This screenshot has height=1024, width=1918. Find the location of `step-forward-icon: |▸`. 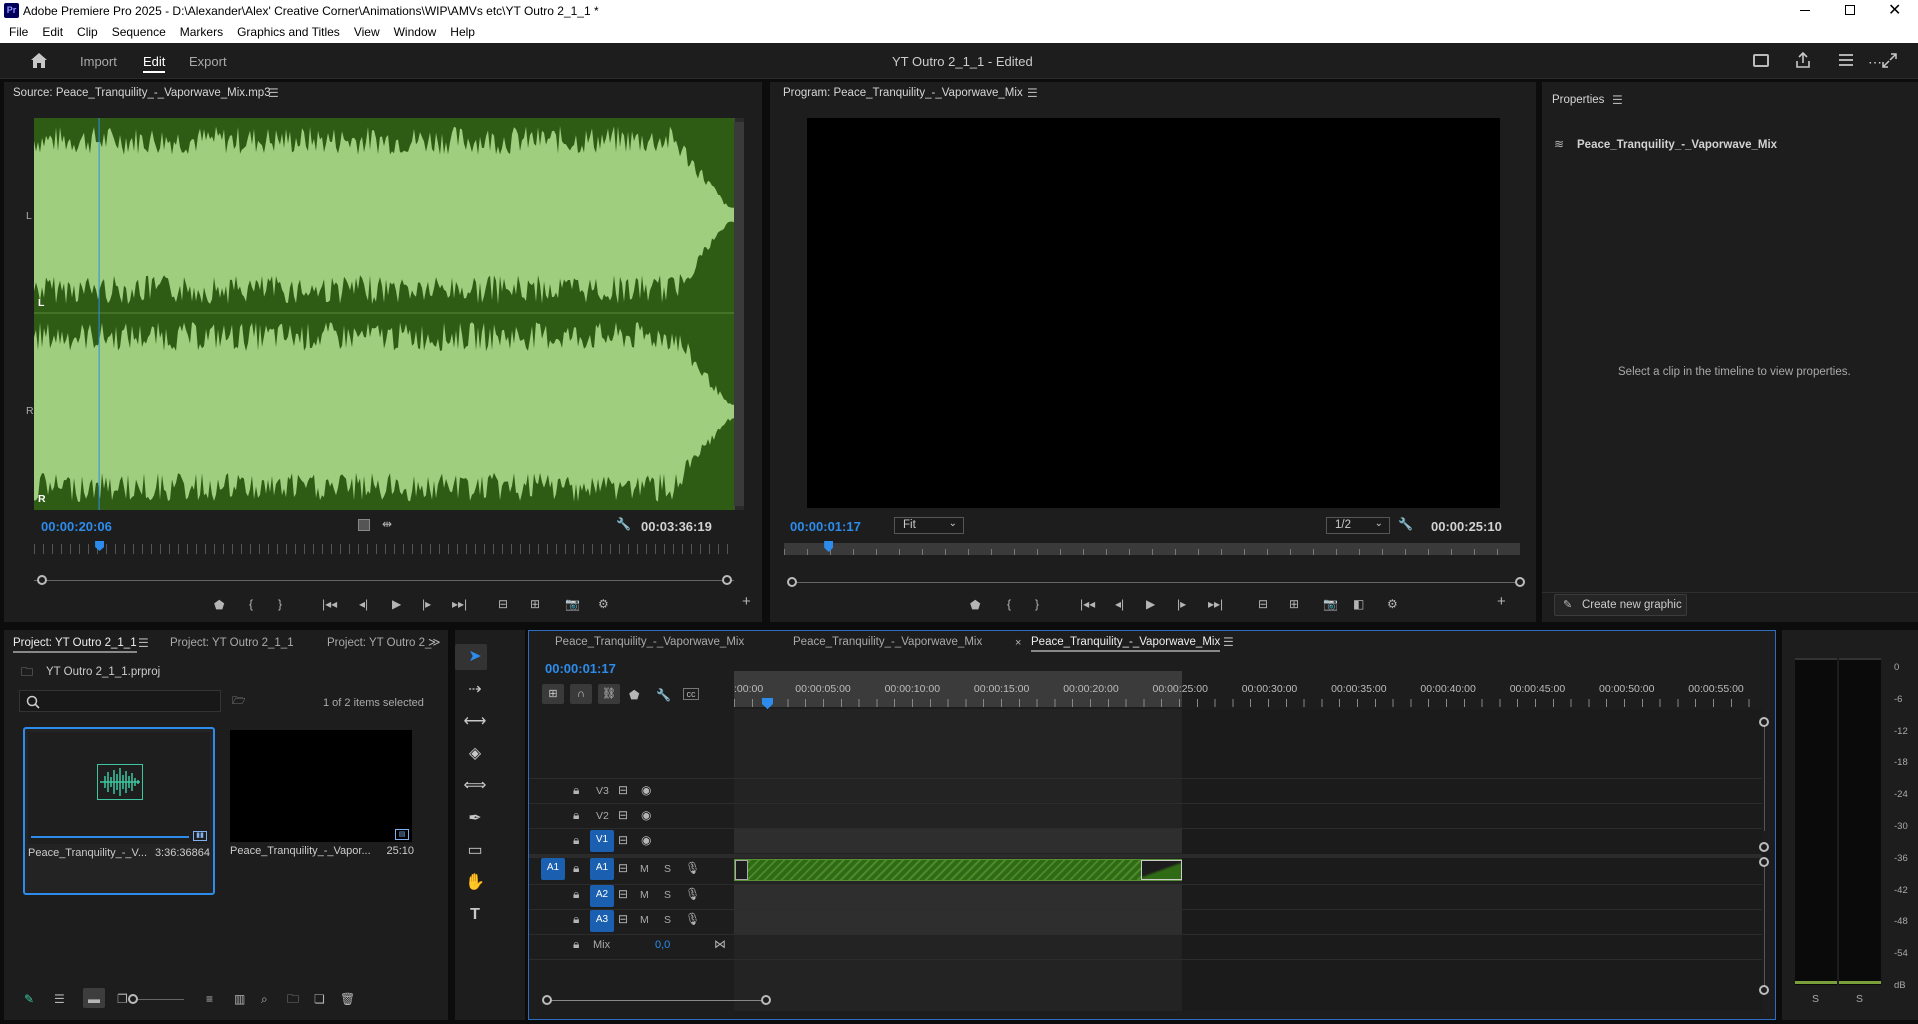

step-forward-icon: |▸ is located at coordinates (1181, 604).